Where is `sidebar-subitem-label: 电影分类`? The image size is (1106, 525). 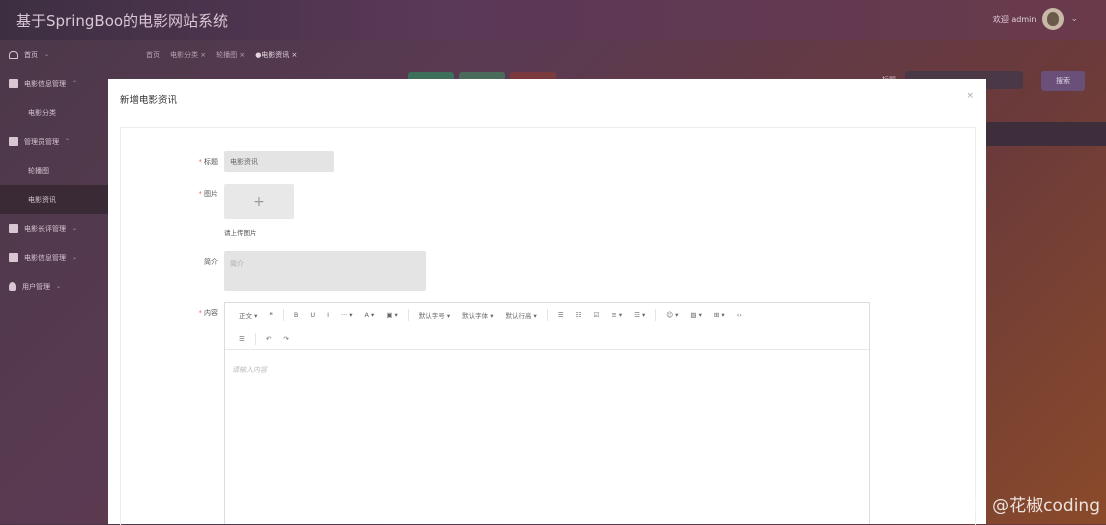 sidebar-subitem-label: 电影分类 is located at coordinates (42, 112).